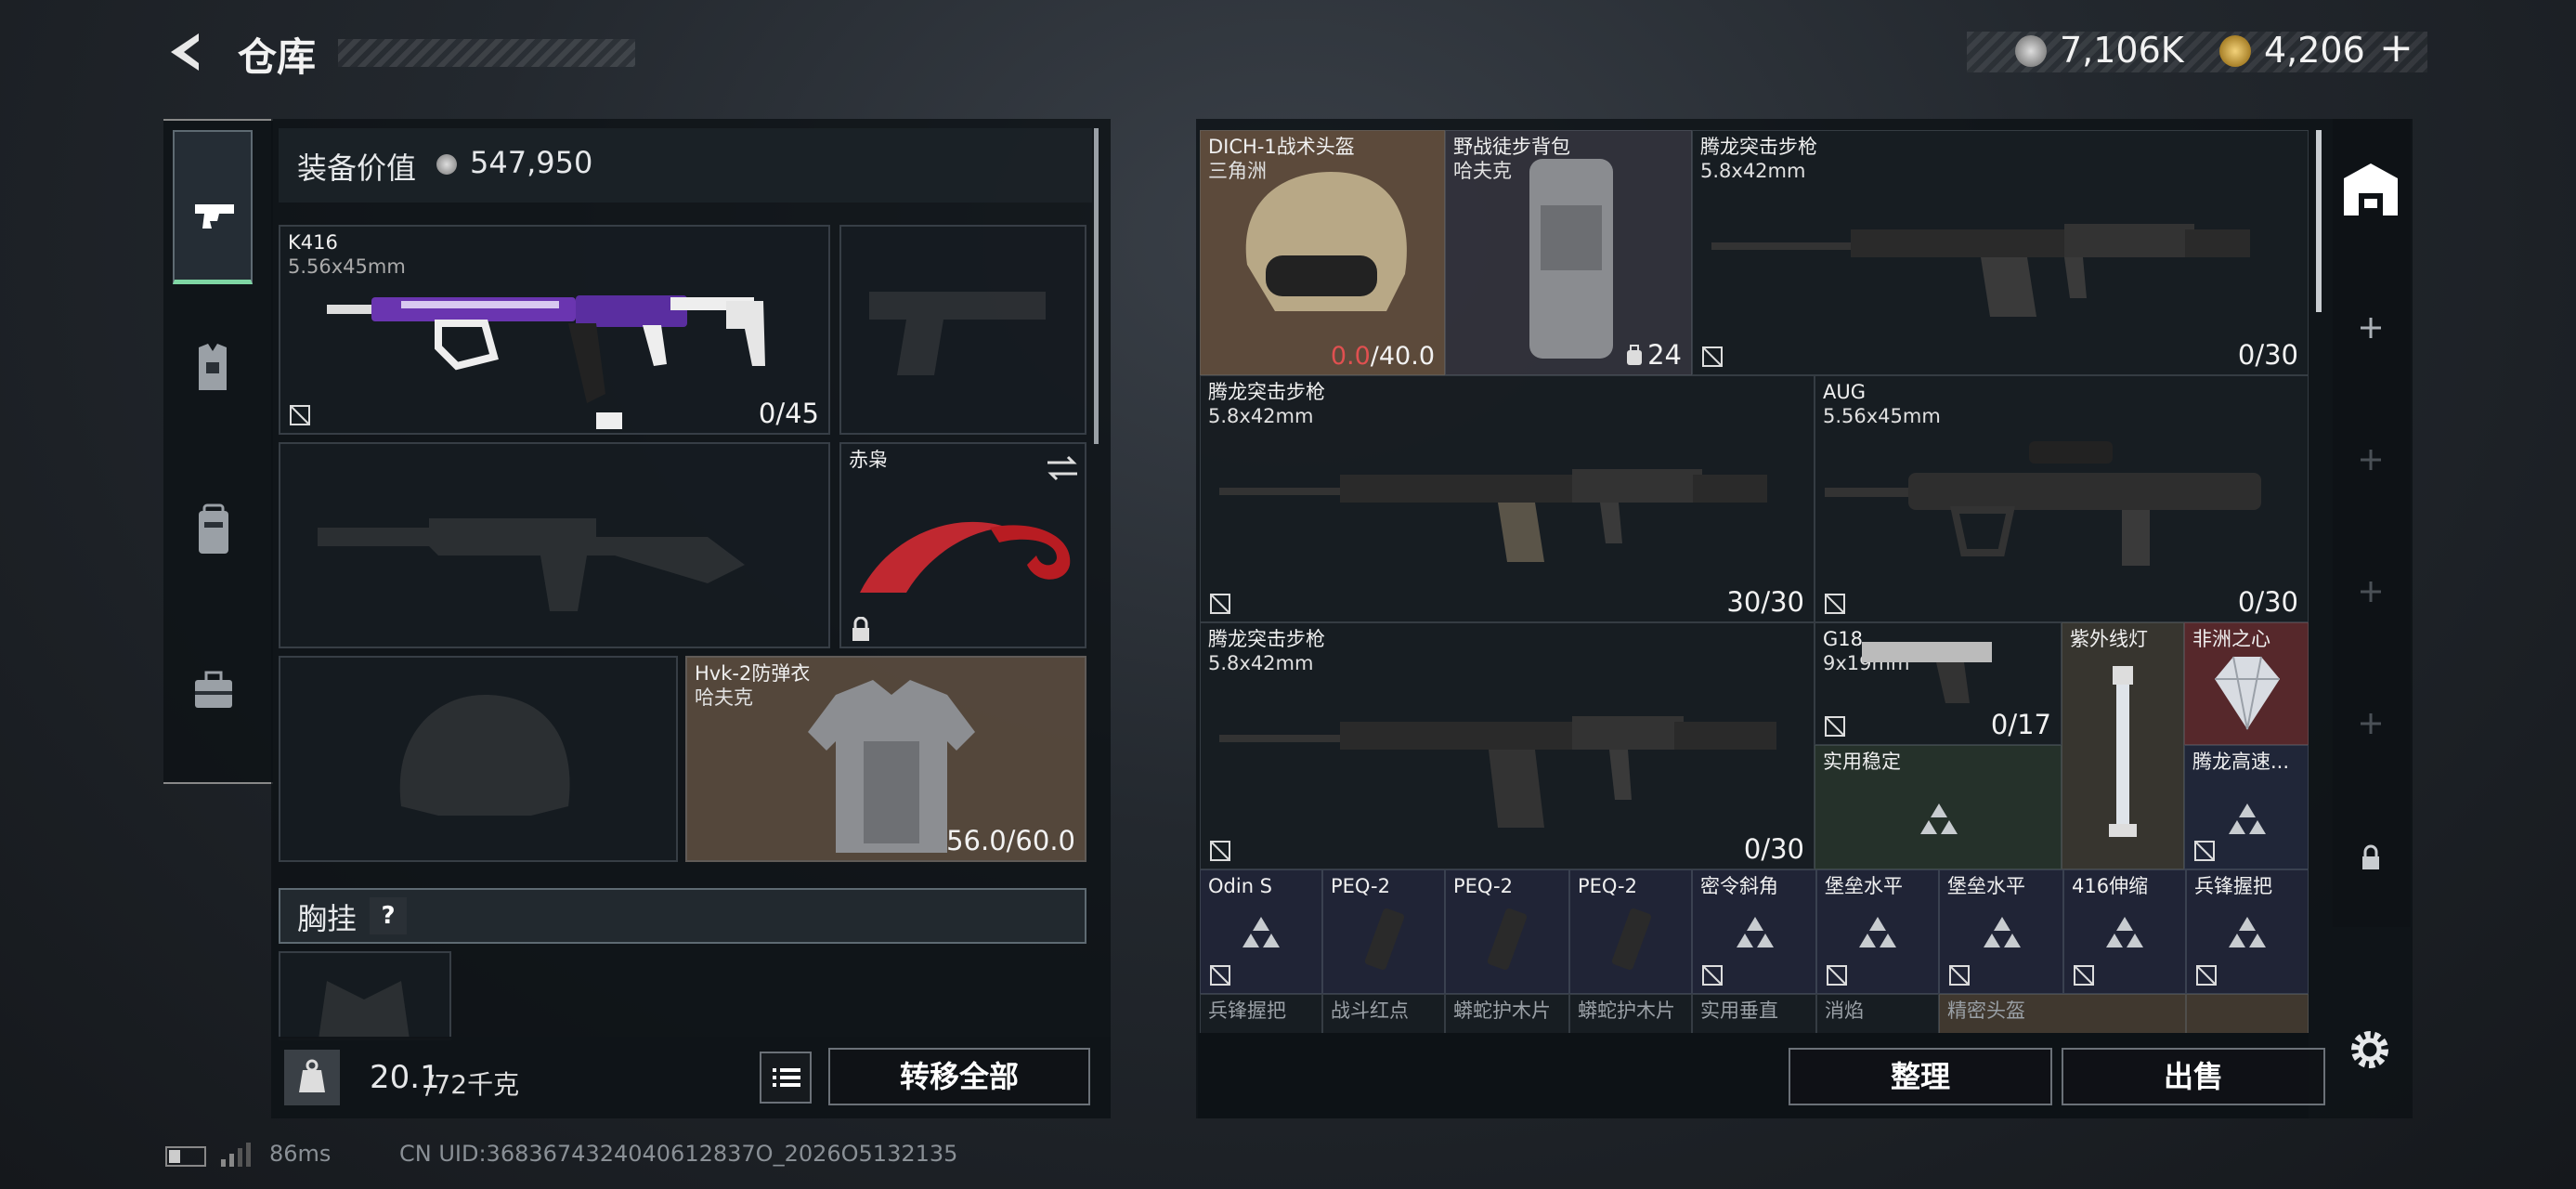  What do you see at coordinates (786, 1078) in the screenshot?
I see `list-view-button` at bounding box center [786, 1078].